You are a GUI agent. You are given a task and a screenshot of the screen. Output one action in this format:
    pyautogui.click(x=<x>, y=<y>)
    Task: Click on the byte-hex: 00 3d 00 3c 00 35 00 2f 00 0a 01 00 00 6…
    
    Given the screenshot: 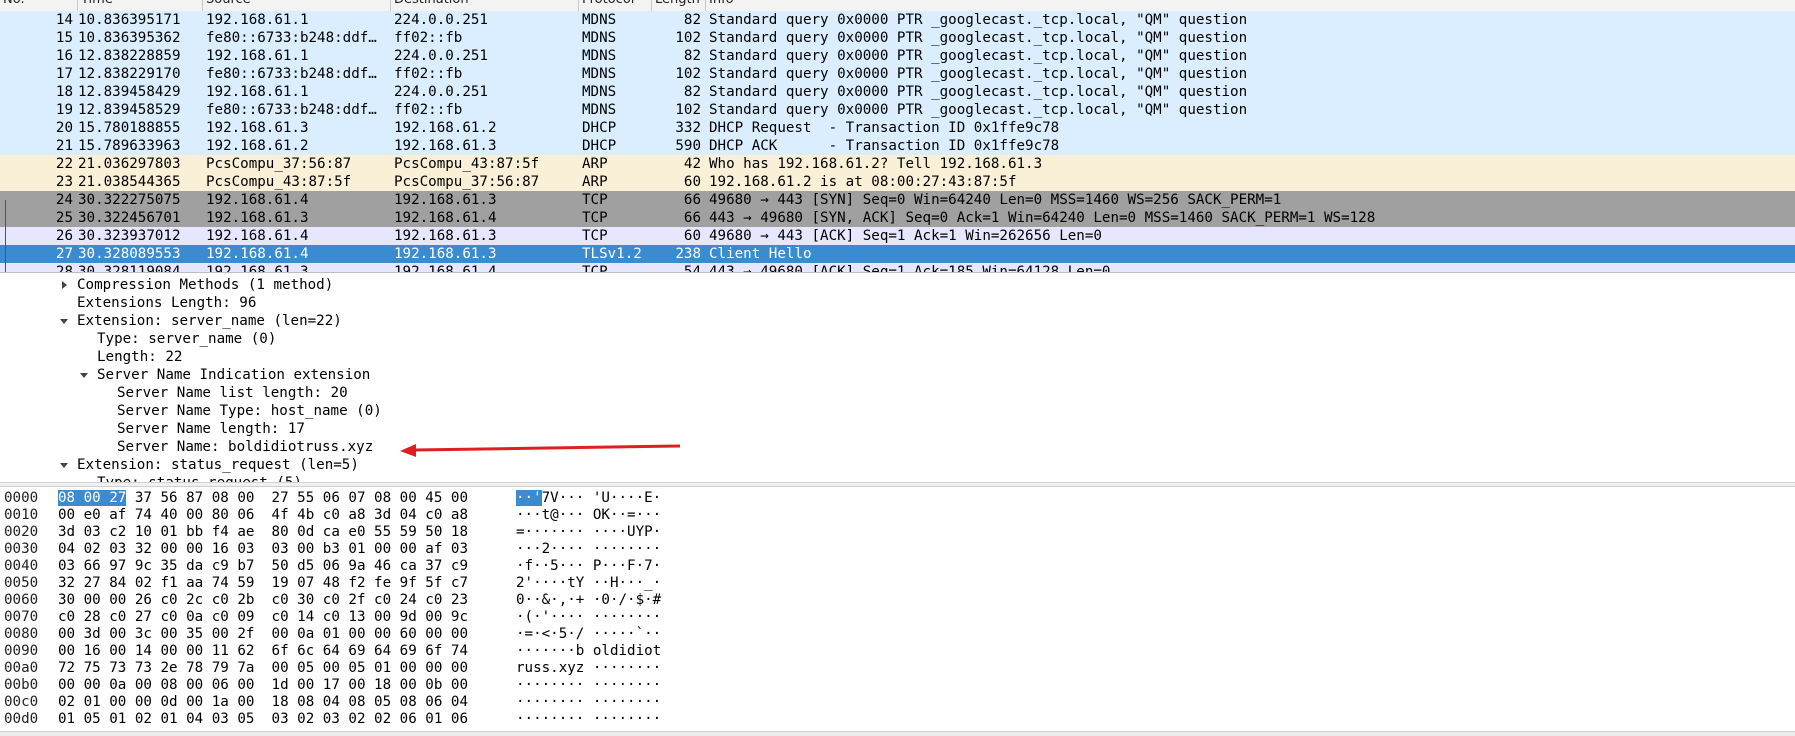 What is the action you would take?
    pyautogui.click(x=263, y=634)
    